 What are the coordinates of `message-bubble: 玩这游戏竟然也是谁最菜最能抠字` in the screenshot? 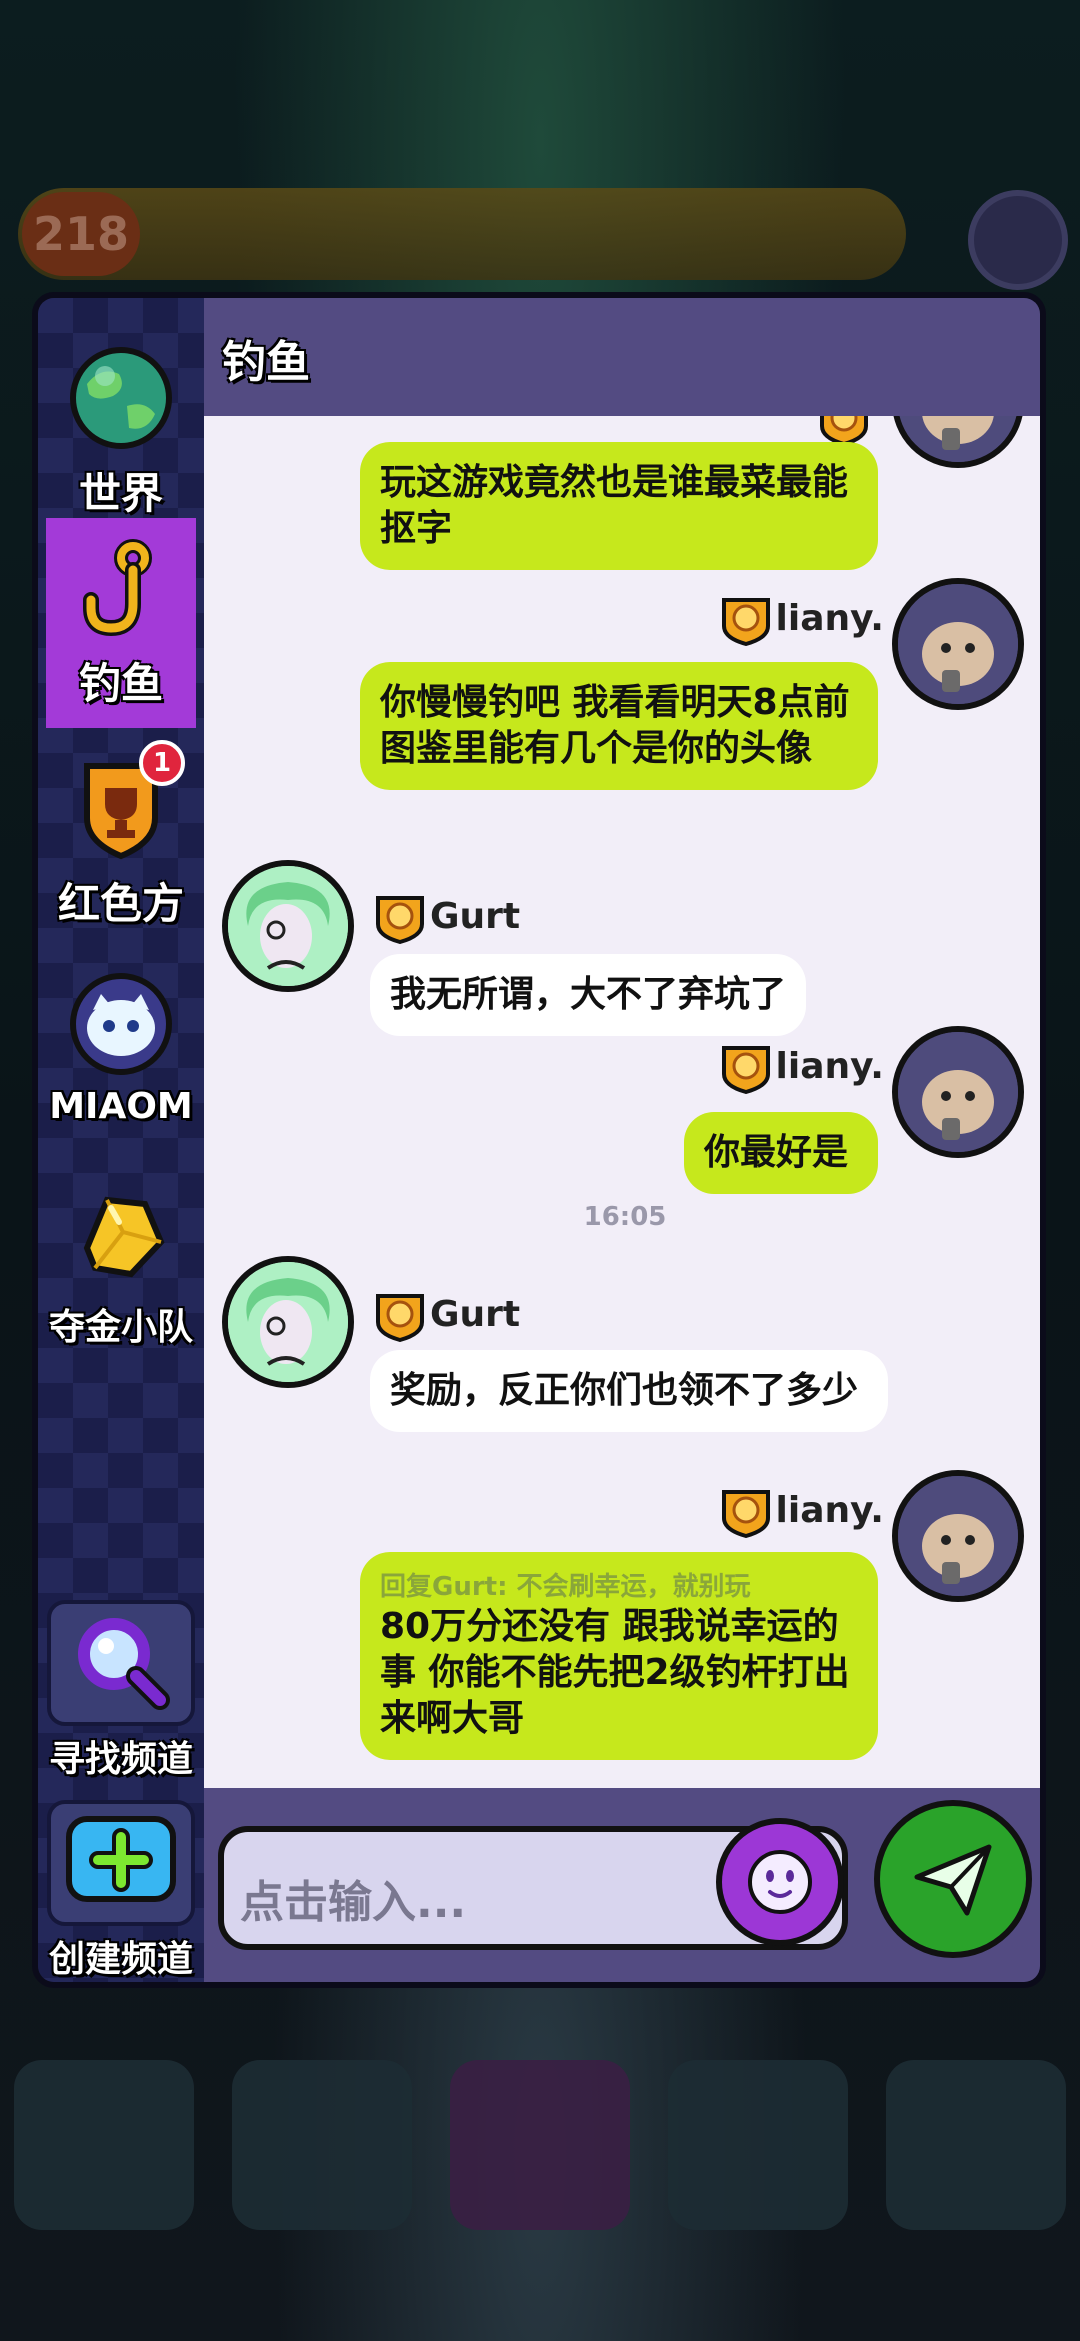 It's located at (619, 506).